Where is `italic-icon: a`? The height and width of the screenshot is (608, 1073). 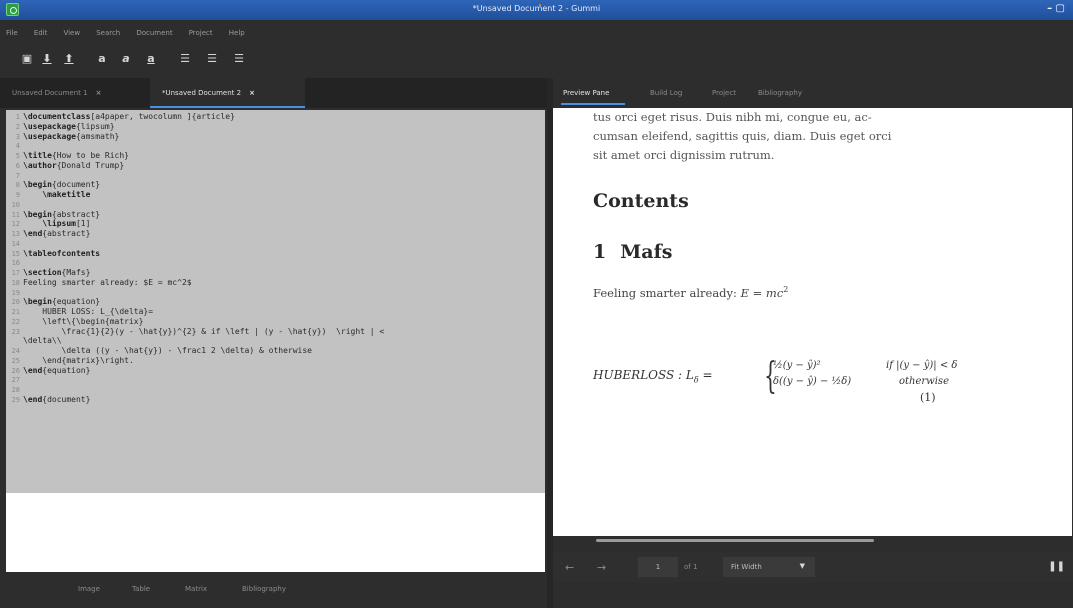 italic-icon: a is located at coordinates (126, 59).